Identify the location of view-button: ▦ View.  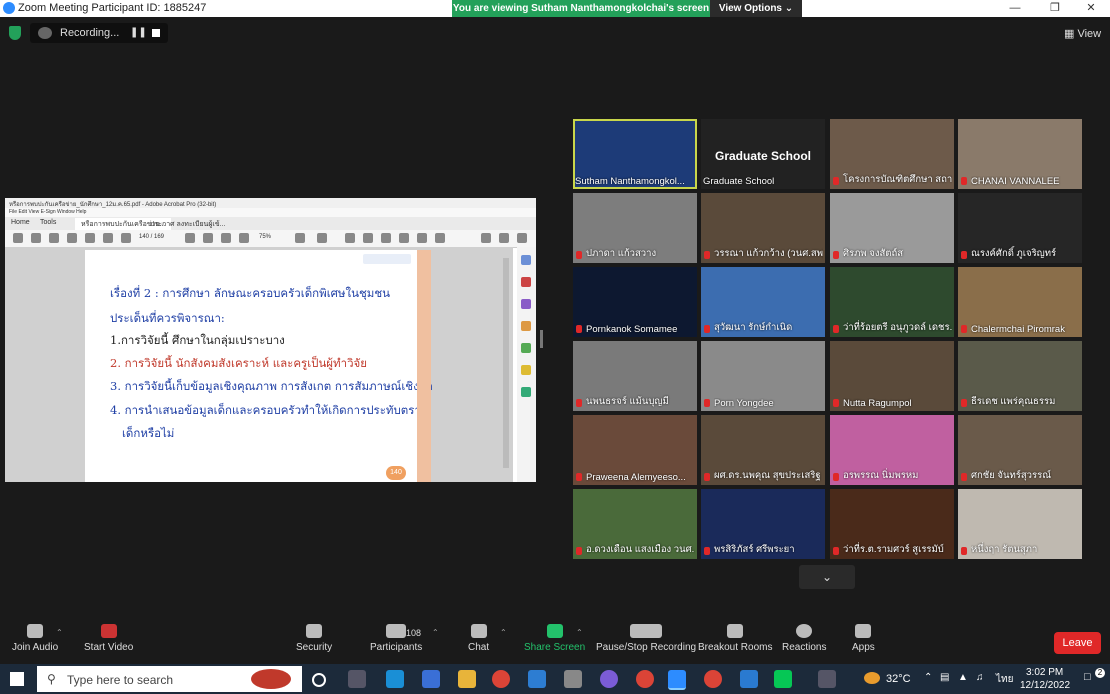
(1082, 33).